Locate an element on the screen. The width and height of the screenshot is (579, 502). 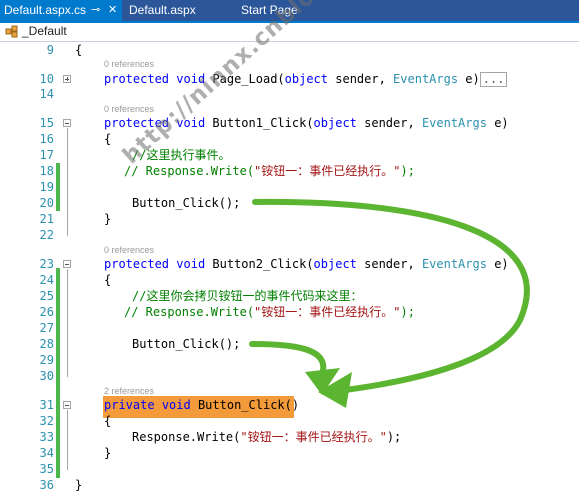
tab-default-aspx-cs: Default.aspx.cs ⊸ ✕ is located at coordinates (61, 10).